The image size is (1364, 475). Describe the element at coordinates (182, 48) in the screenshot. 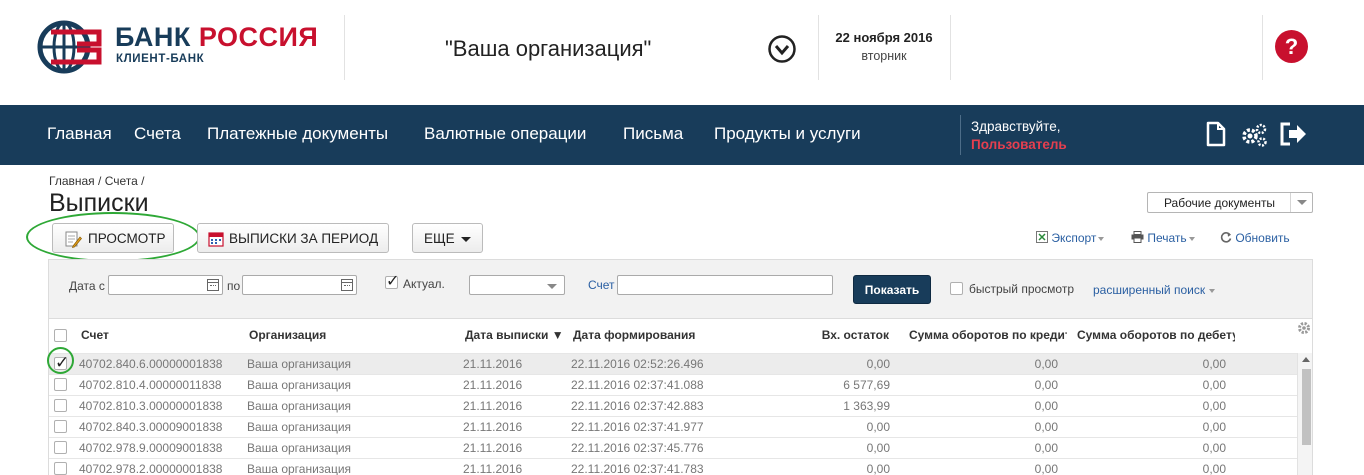

I see `bank-logo: БАНК РОССИЯ КЛИЕНТ-БАНК` at that location.